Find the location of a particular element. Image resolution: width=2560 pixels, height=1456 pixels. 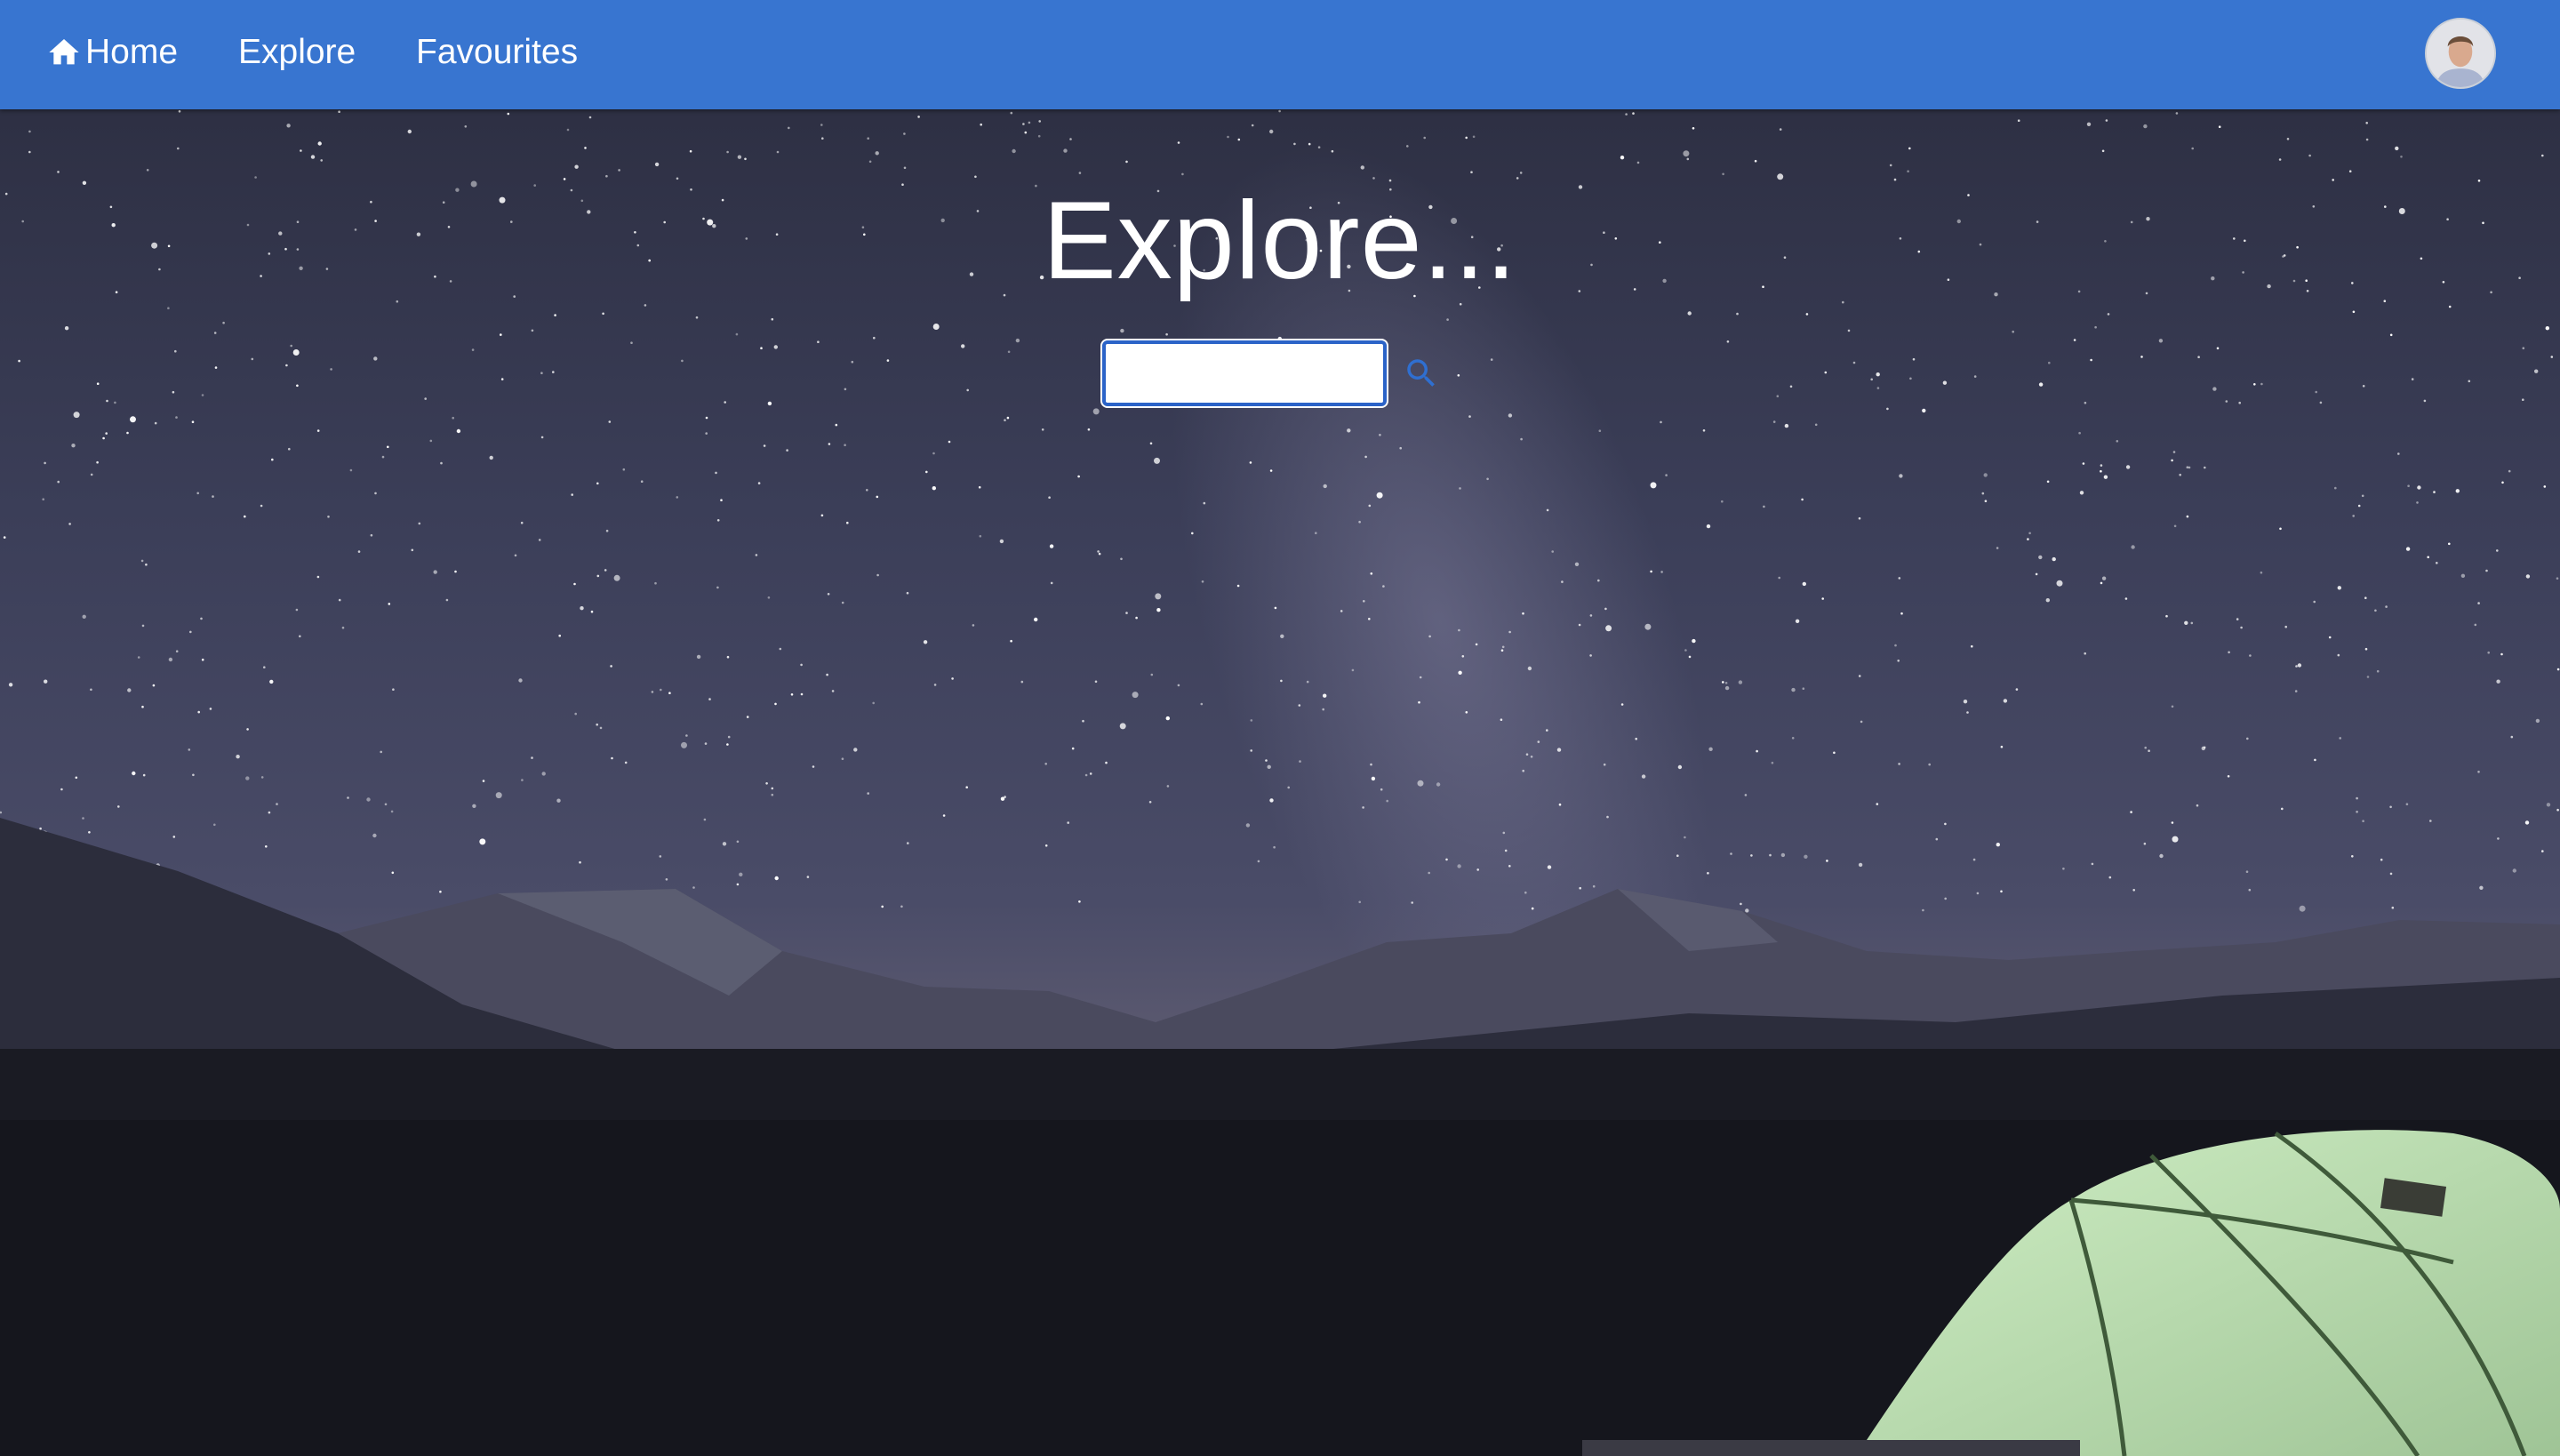

nav-home-link: Home is located at coordinates (112, 52).